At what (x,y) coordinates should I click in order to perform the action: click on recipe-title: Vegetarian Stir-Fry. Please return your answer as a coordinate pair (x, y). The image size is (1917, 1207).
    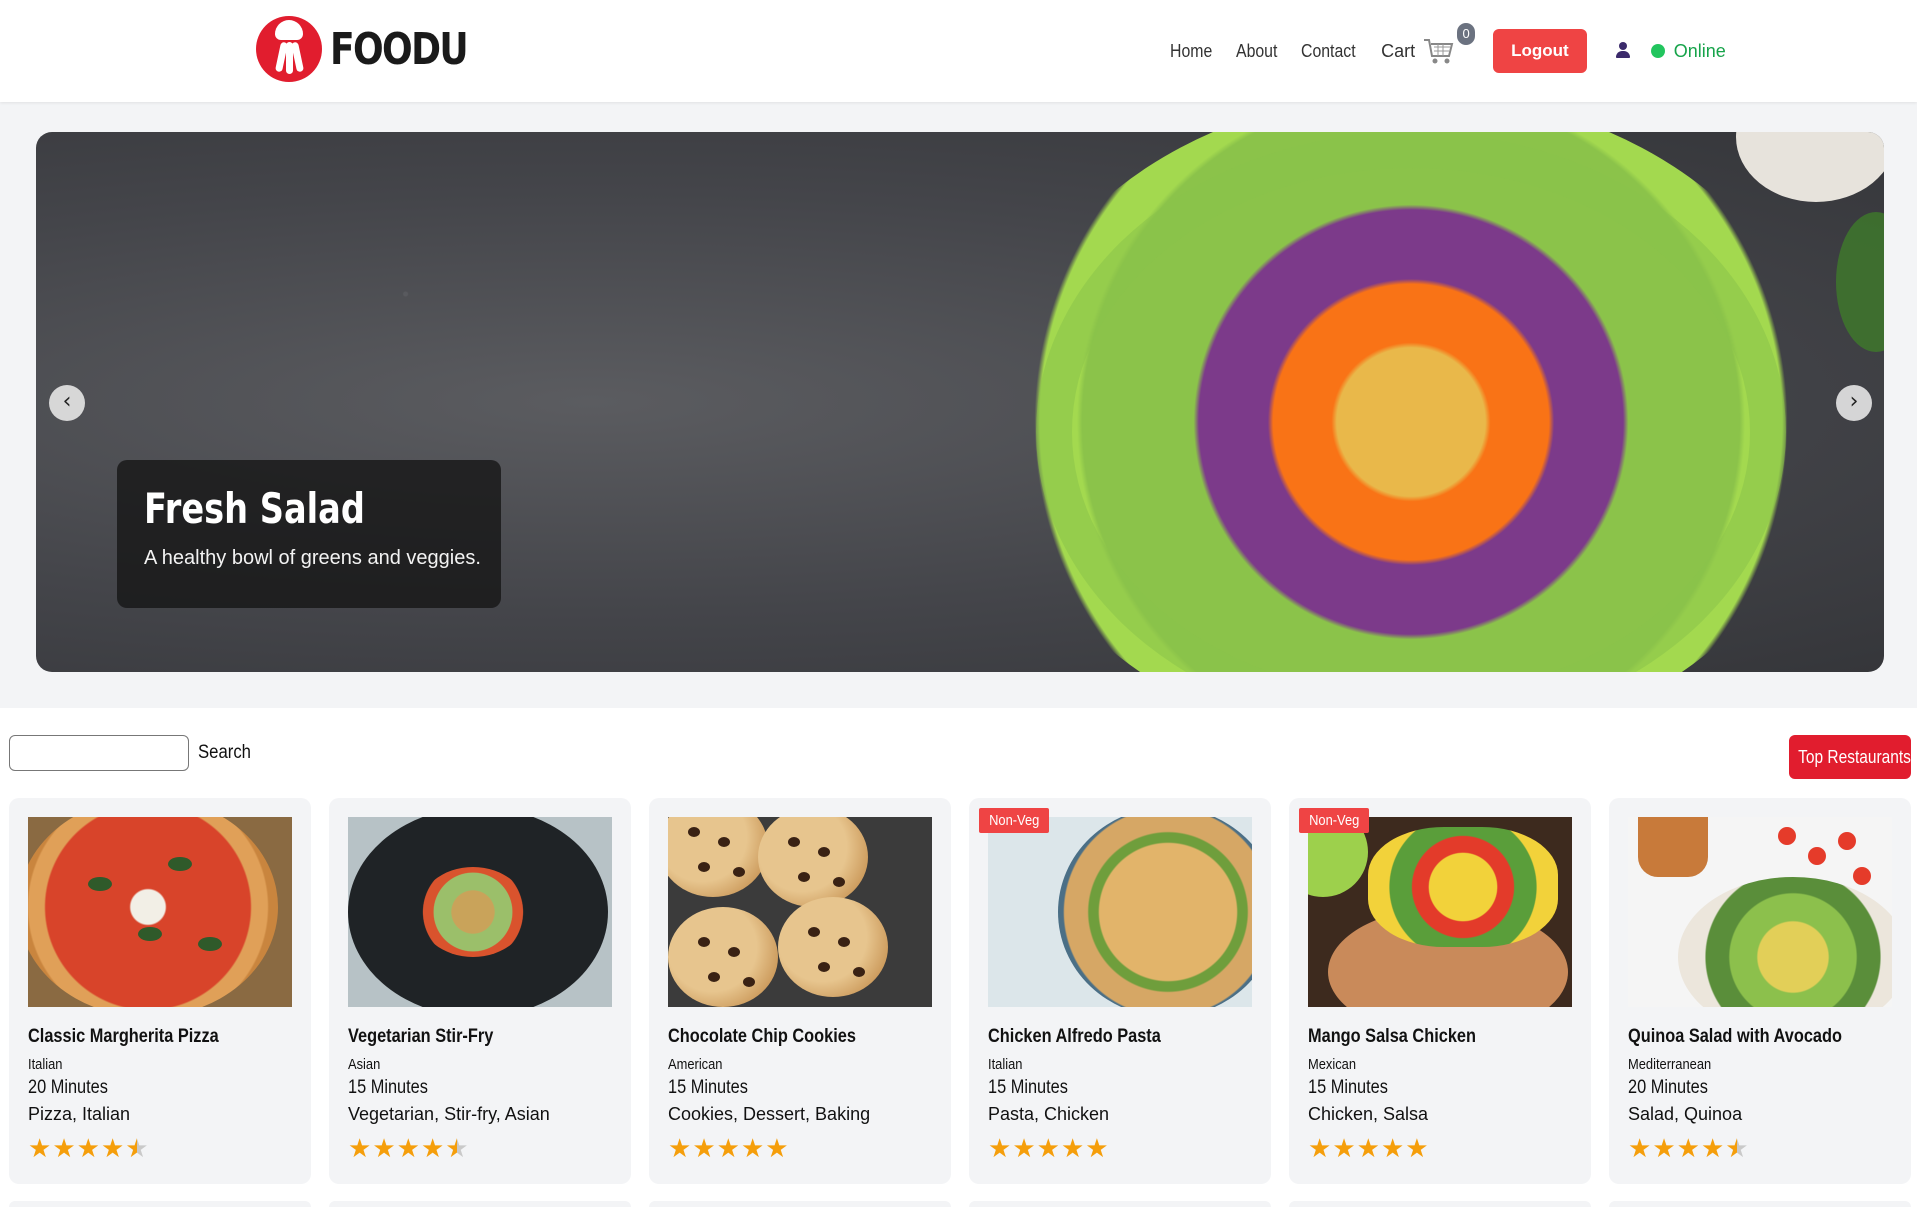
    Looking at the image, I should click on (421, 1036).